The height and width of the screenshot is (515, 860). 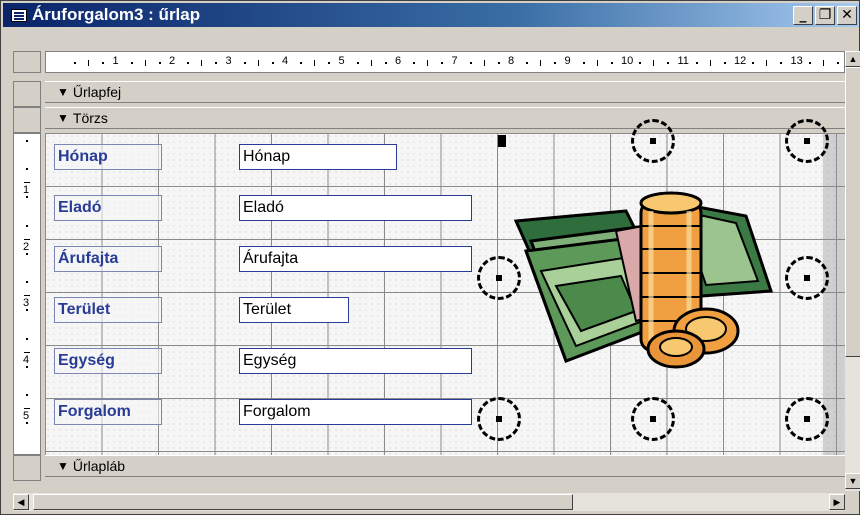 I want to click on label-egyseg: Egység, so click(x=108, y=361).